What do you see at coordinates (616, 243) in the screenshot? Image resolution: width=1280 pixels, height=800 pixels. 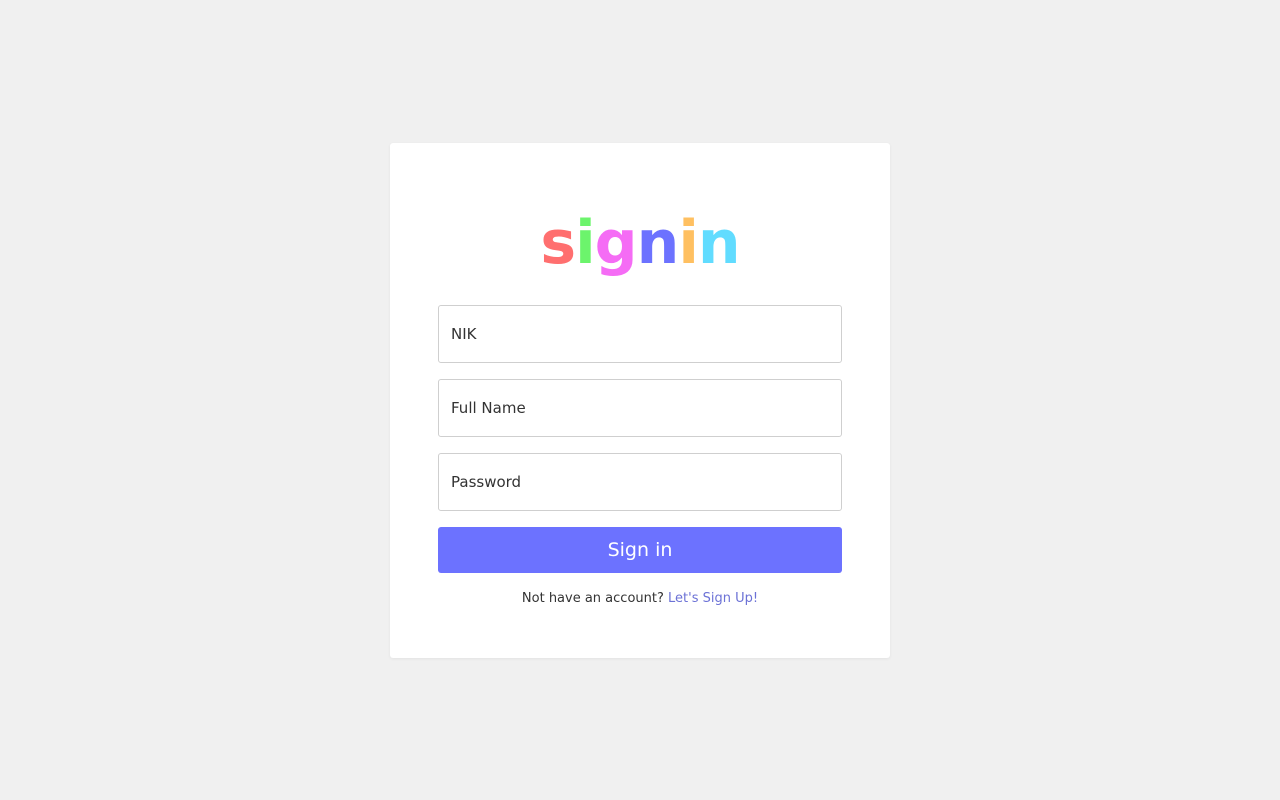 I see `logo-letter: g` at bounding box center [616, 243].